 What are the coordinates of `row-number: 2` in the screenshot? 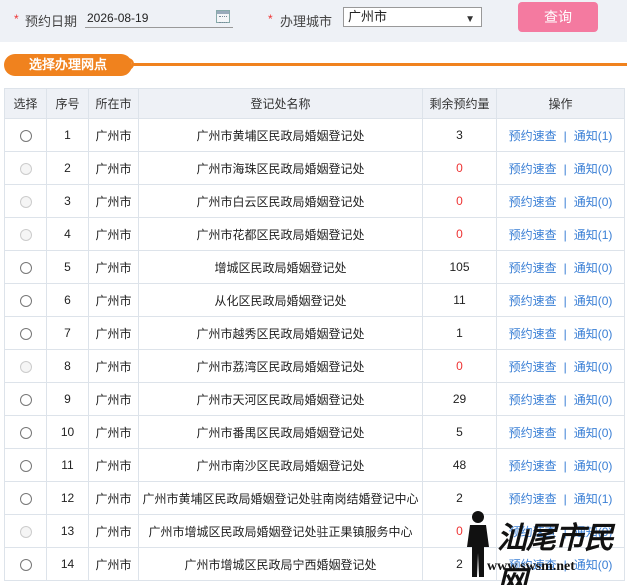 It's located at (67, 168).